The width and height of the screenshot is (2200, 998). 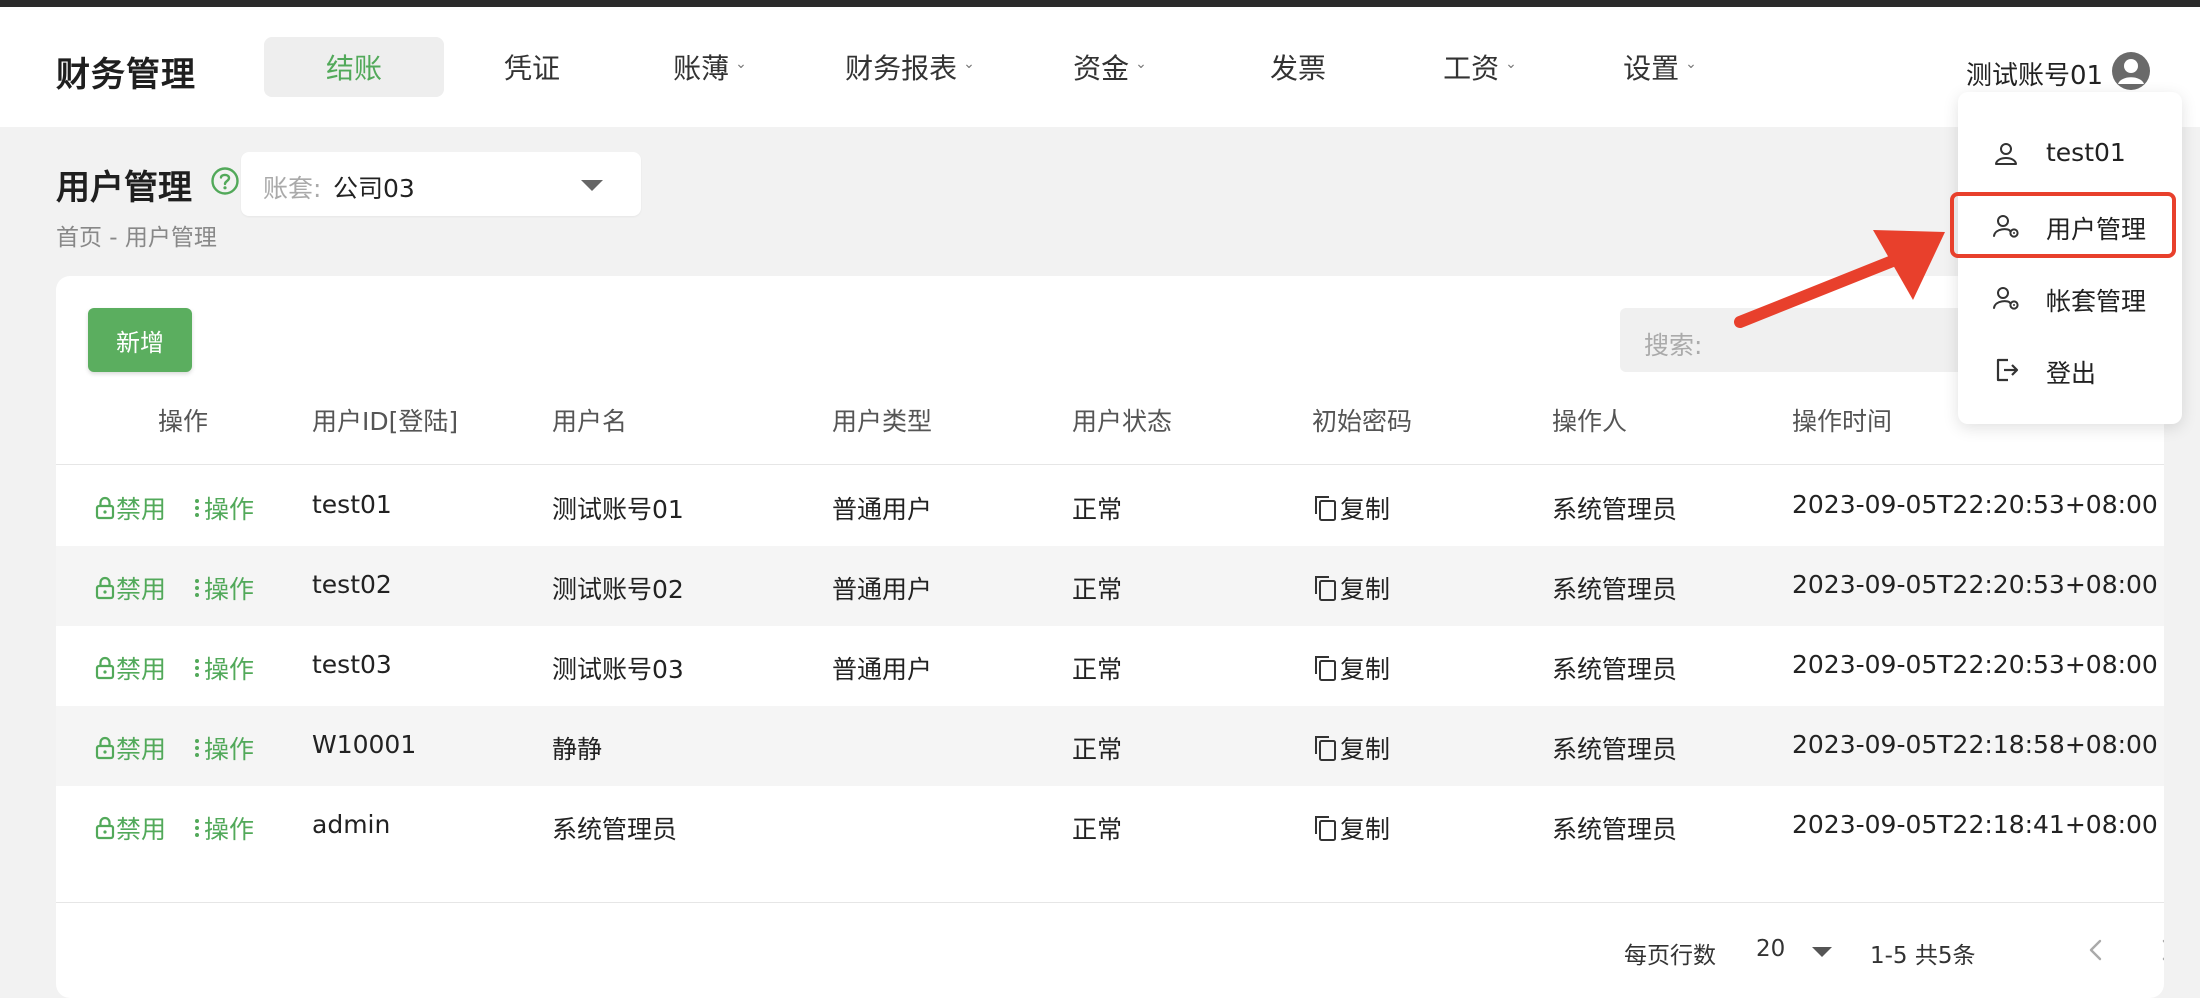 I want to click on column-header-user-status: 用户状态, so click(x=1122, y=421).